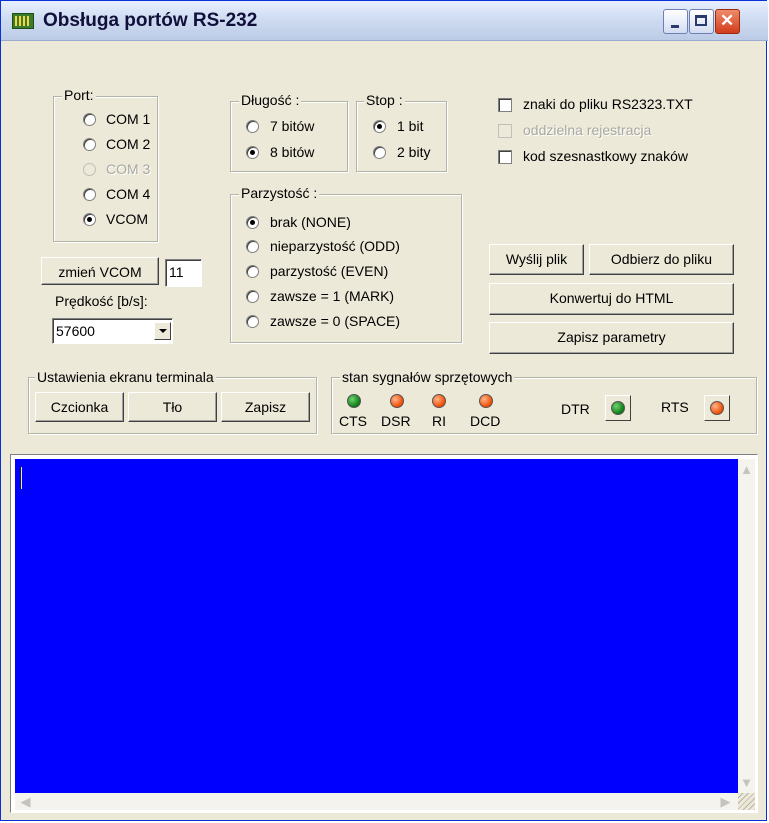 The height and width of the screenshot is (823, 769). Describe the element at coordinates (252, 222) in the screenshot. I see `radio-parity-none` at that location.